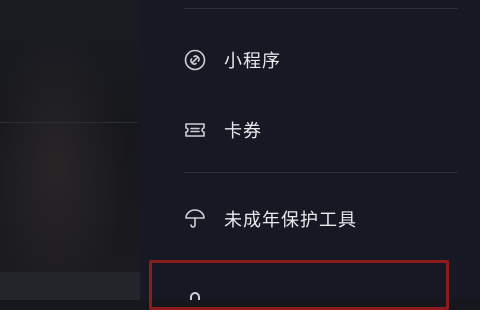 This screenshot has height=310, width=480. Describe the element at coordinates (195, 130) in the screenshot. I see `ticket-icon` at that location.